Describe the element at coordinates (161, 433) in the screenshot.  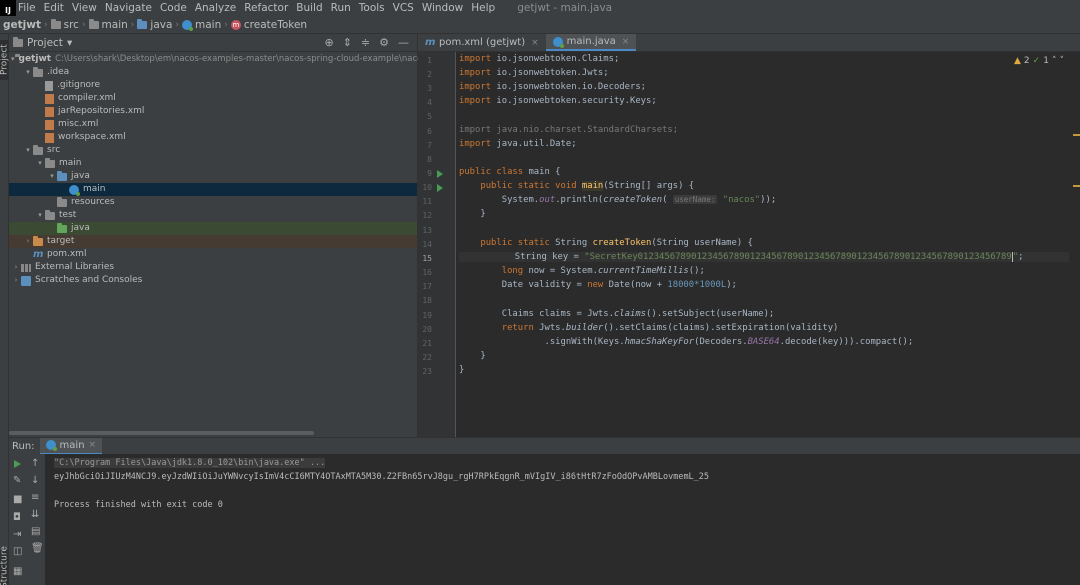
I see `horizontal-scrollbar` at that location.